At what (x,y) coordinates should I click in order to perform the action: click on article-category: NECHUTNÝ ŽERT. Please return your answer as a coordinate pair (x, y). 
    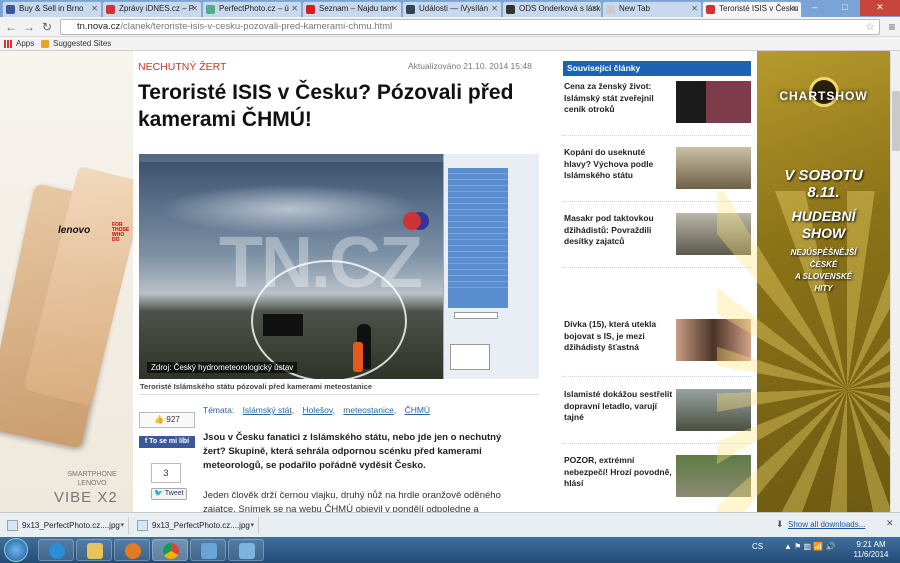
    Looking at the image, I should click on (182, 67).